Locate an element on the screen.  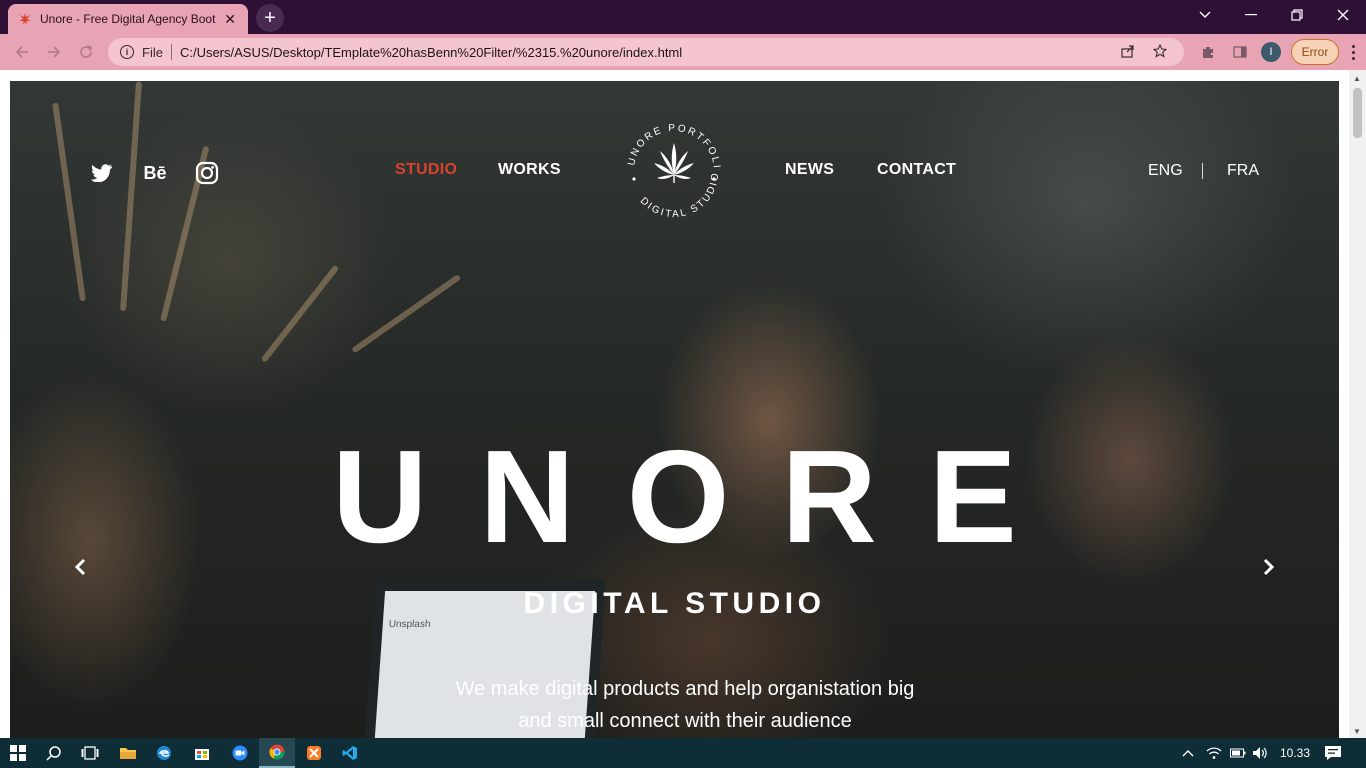
volume-icon is located at coordinates (1260, 753).